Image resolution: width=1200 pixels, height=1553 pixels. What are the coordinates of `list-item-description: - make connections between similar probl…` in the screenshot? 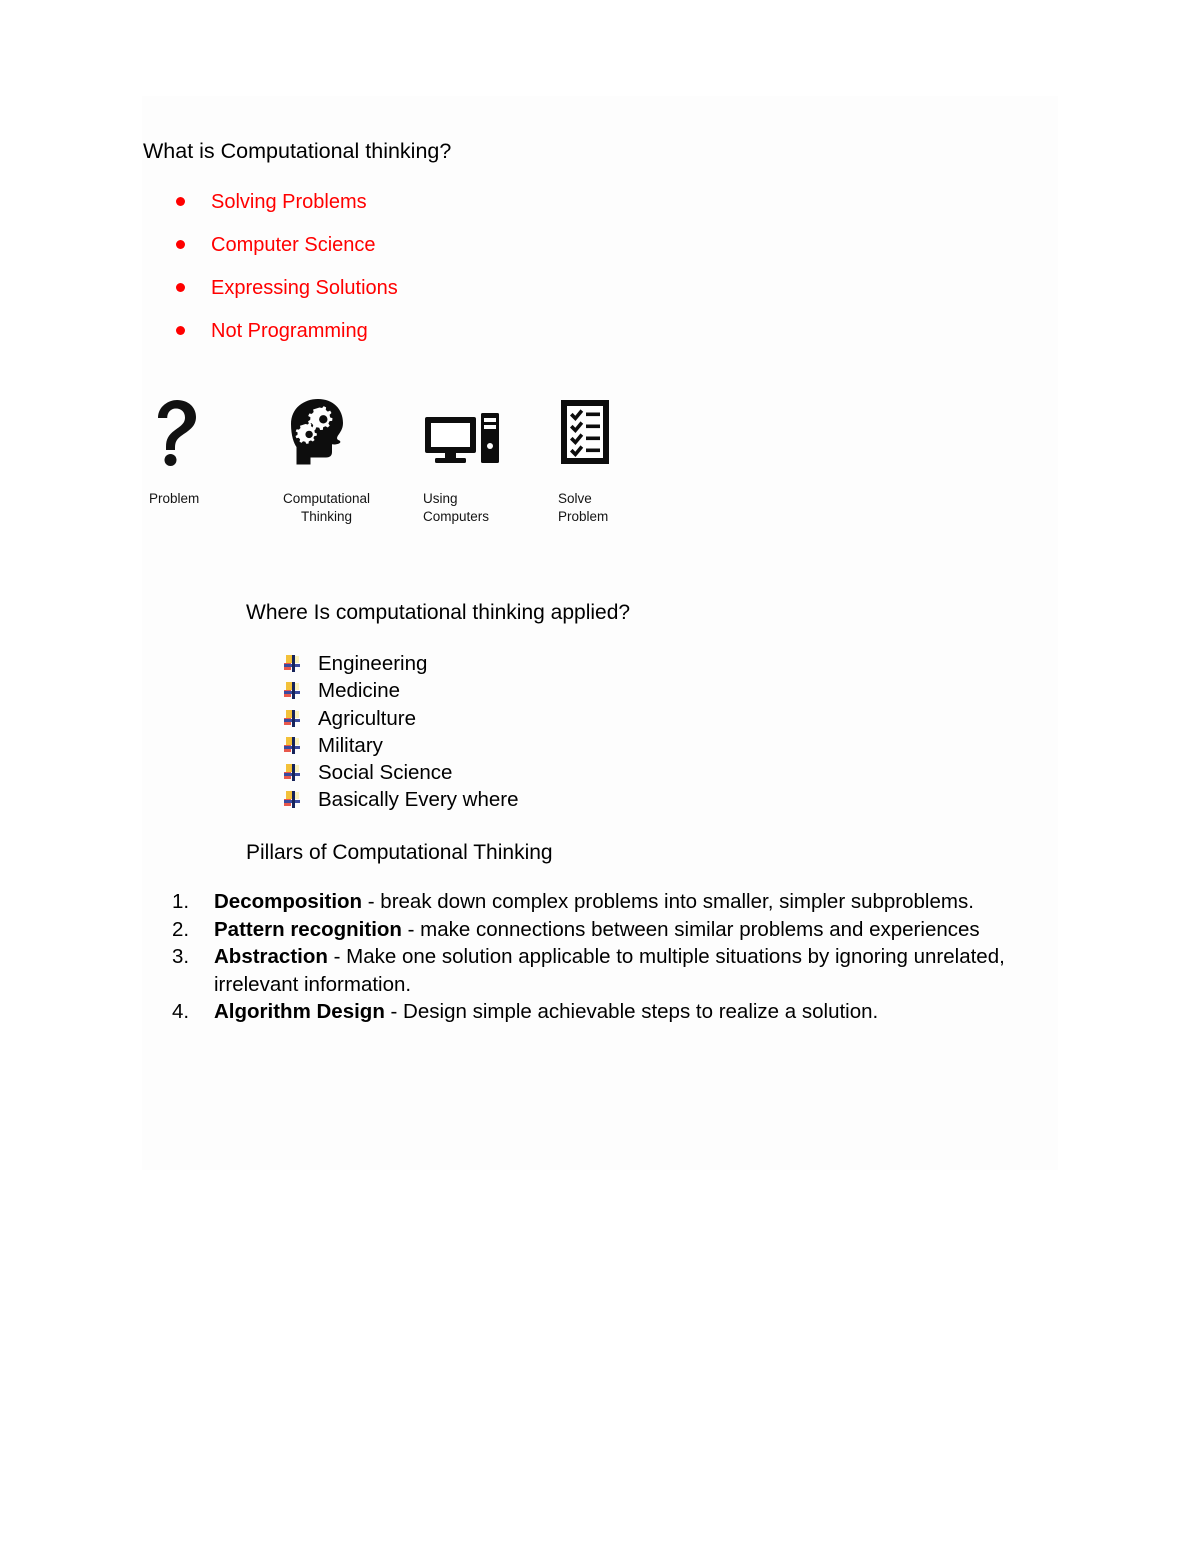 It's located at (690, 929).